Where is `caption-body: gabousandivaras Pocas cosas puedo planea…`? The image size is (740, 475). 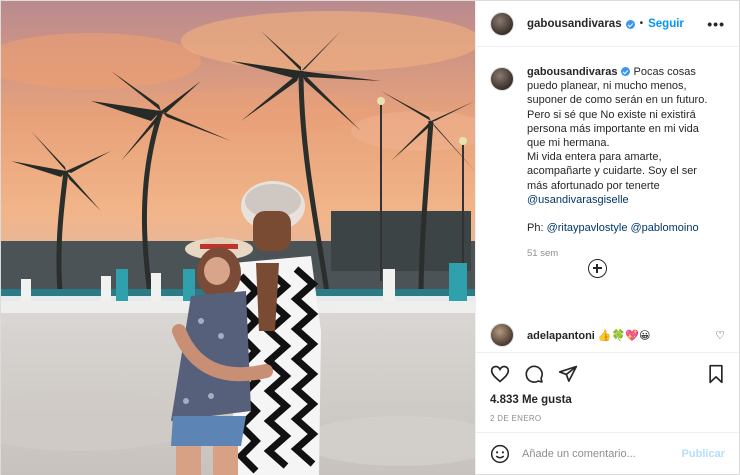 caption-body: gabousandivaras Pocas cosas puedo planea… is located at coordinates (617, 163).